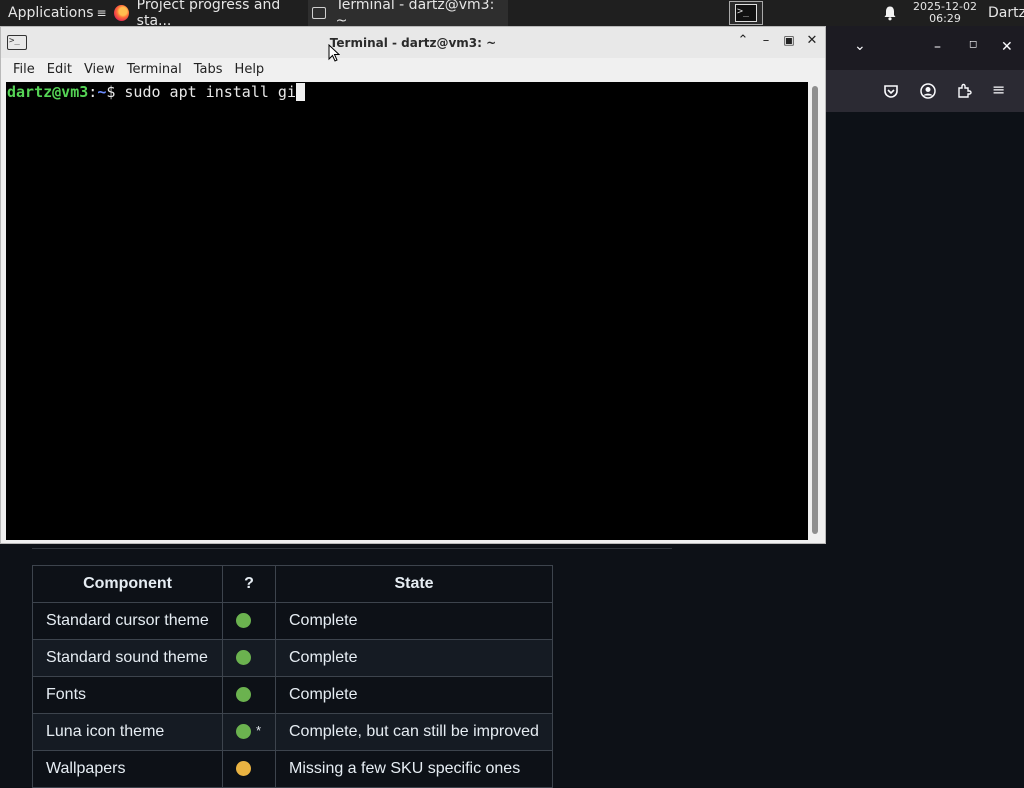  What do you see at coordinates (789, 40) in the screenshot?
I see `maximize-icon: ▣` at bounding box center [789, 40].